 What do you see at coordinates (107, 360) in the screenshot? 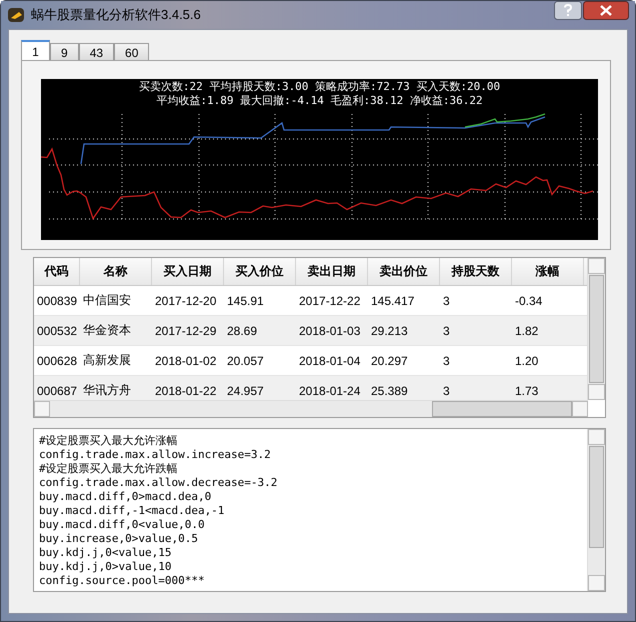
I see `table-cell-text: 高新发展` at bounding box center [107, 360].